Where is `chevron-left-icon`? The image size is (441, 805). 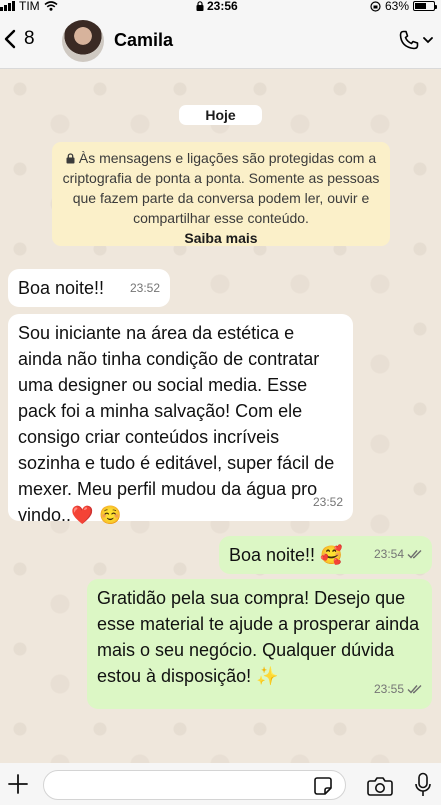 chevron-left-icon is located at coordinates (10, 39).